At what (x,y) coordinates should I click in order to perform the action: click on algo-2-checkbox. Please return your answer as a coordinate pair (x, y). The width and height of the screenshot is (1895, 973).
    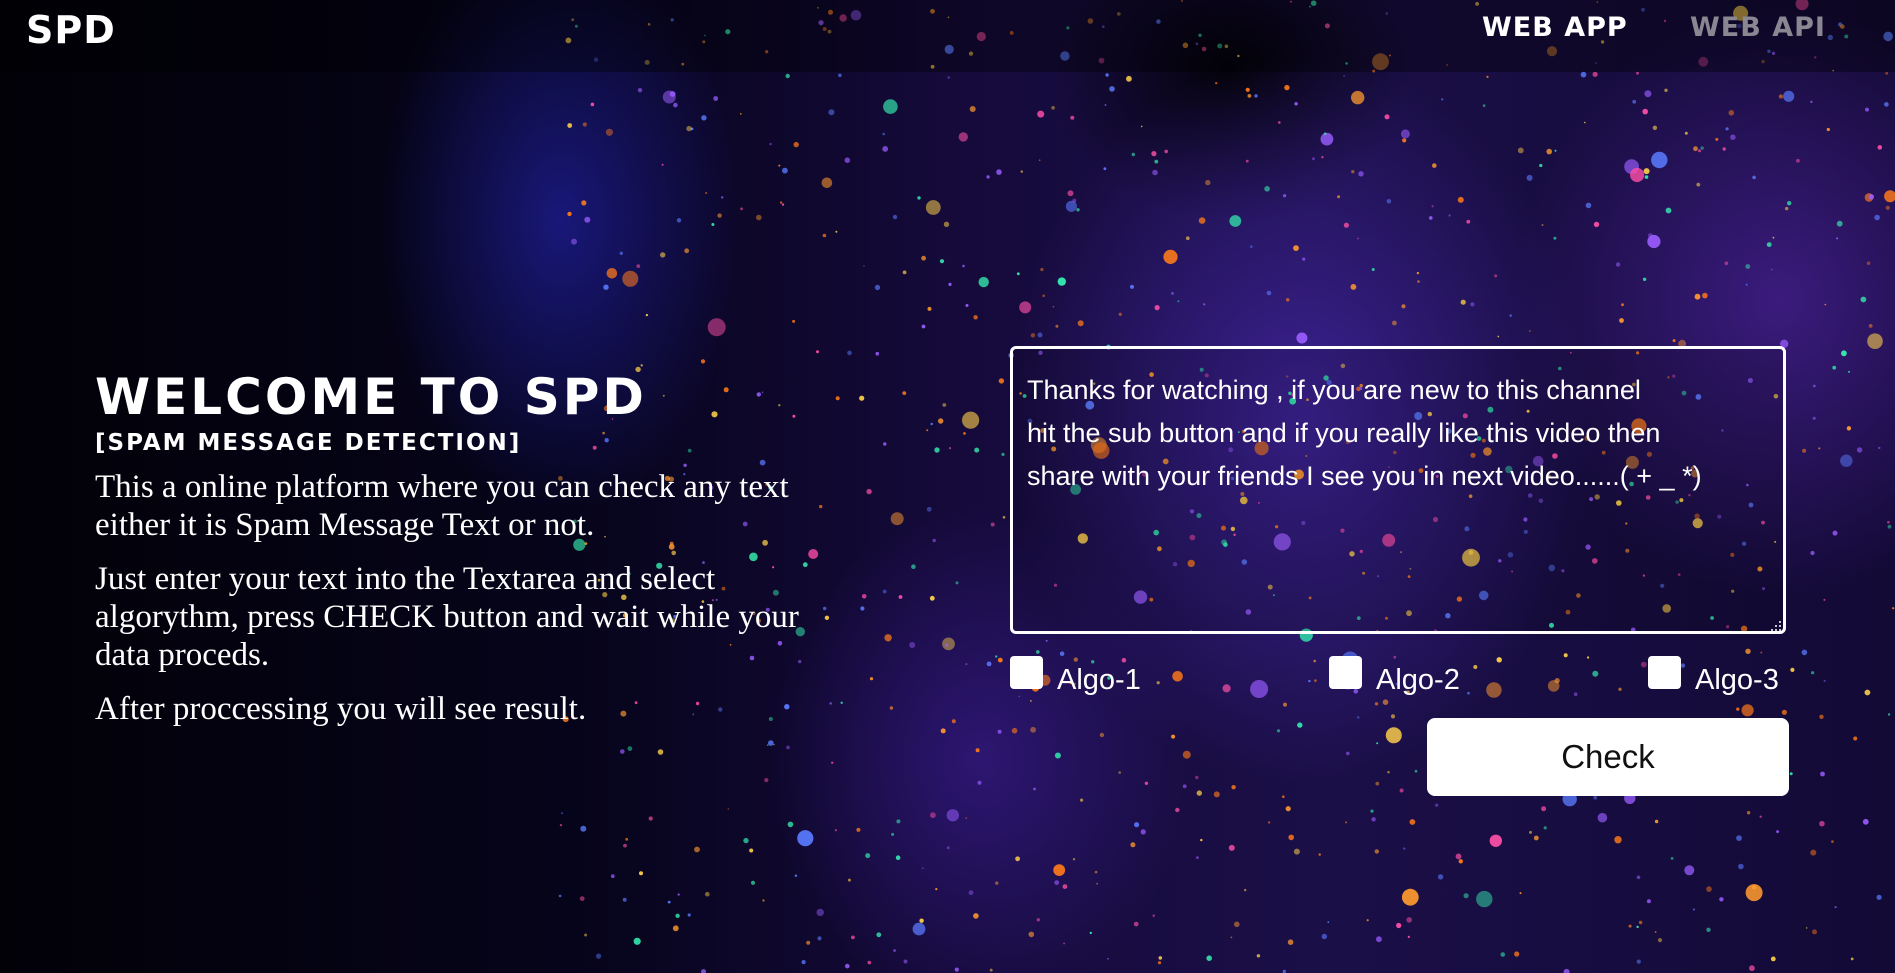
    Looking at the image, I should click on (1345, 672).